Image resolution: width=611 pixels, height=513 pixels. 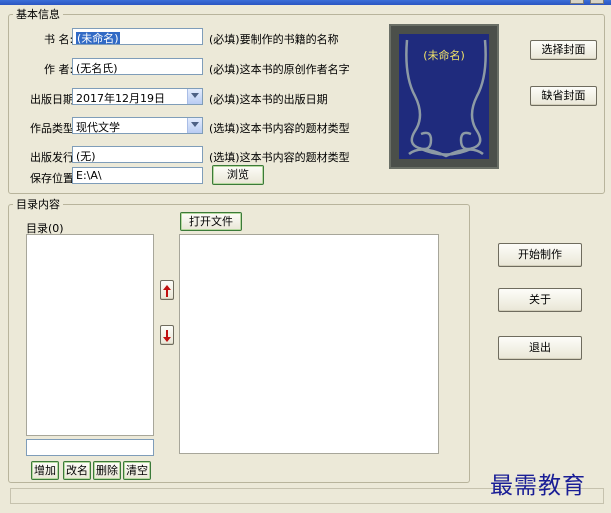 I want to click on author-input: (无名氏), so click(x=137, y=66).